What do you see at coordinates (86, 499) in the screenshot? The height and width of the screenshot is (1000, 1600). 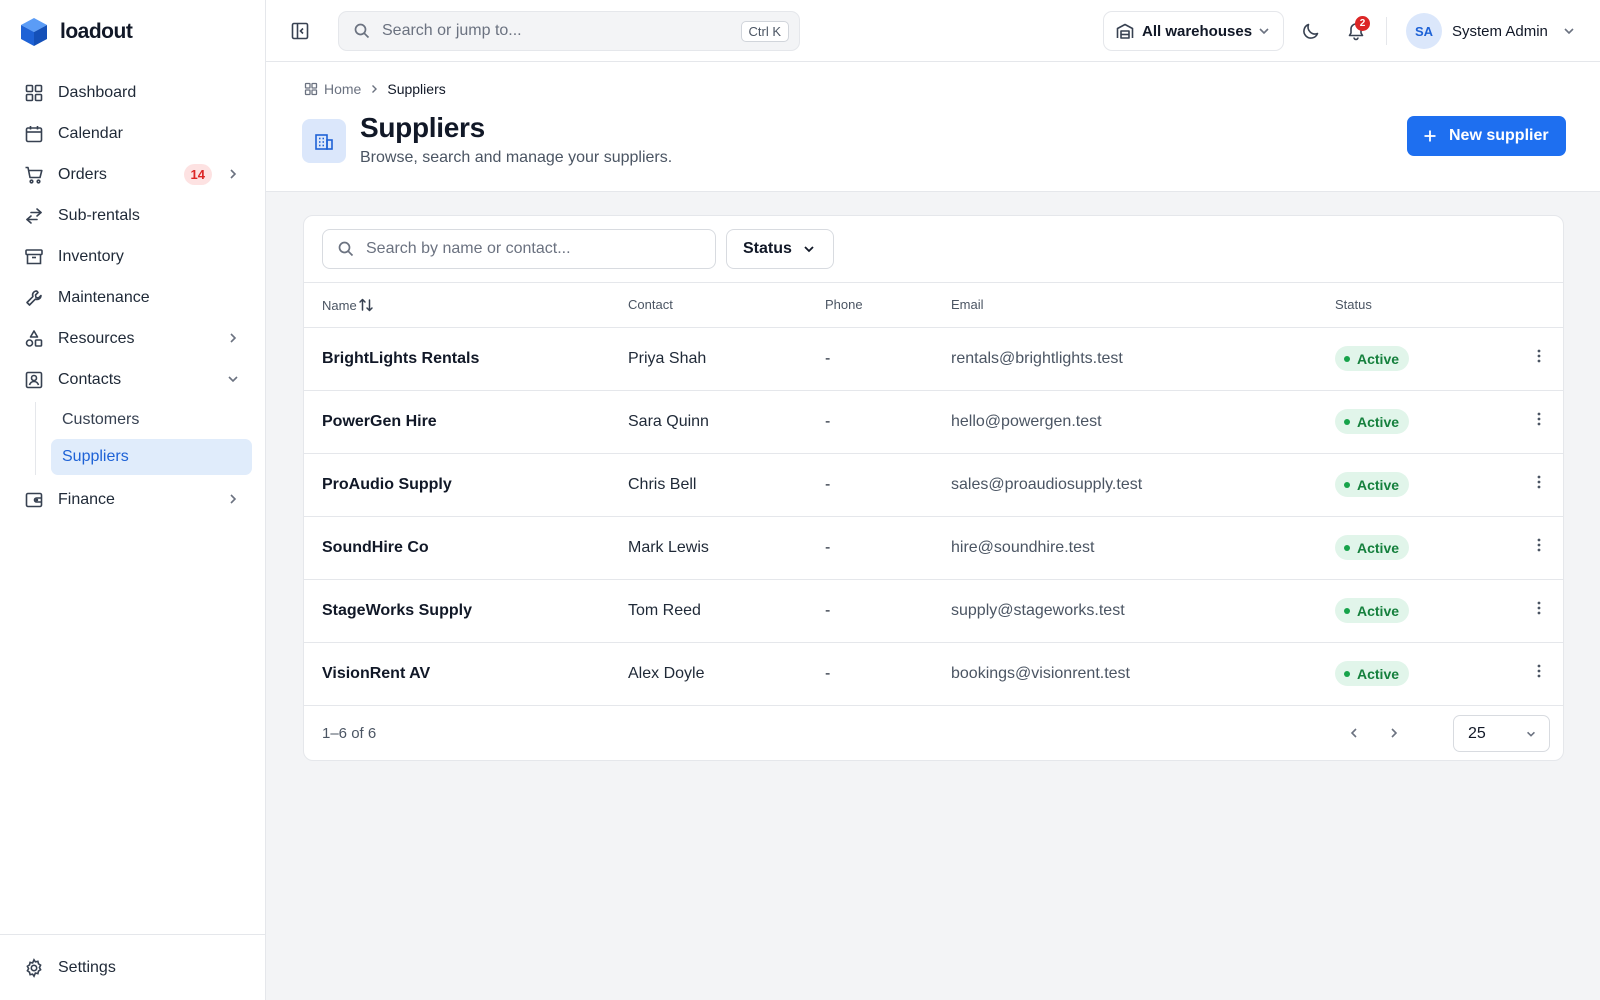 I see `sidebar-item-label: Finance` at bounding box center [86, 499].